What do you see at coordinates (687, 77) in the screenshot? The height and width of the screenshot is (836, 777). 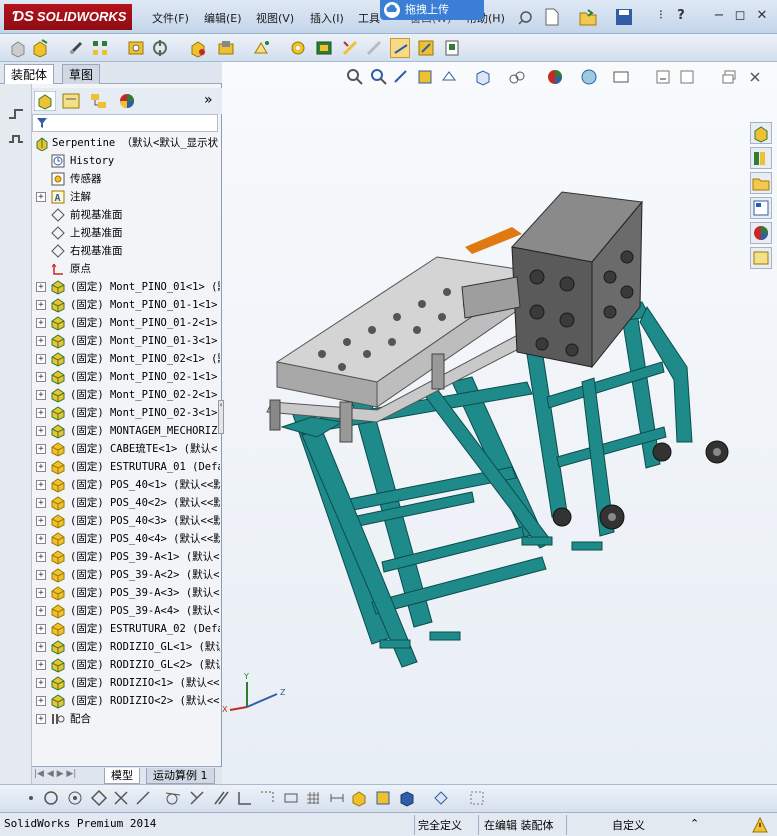 I see `viewport-tile-icon` at bounding box center [687, 77].